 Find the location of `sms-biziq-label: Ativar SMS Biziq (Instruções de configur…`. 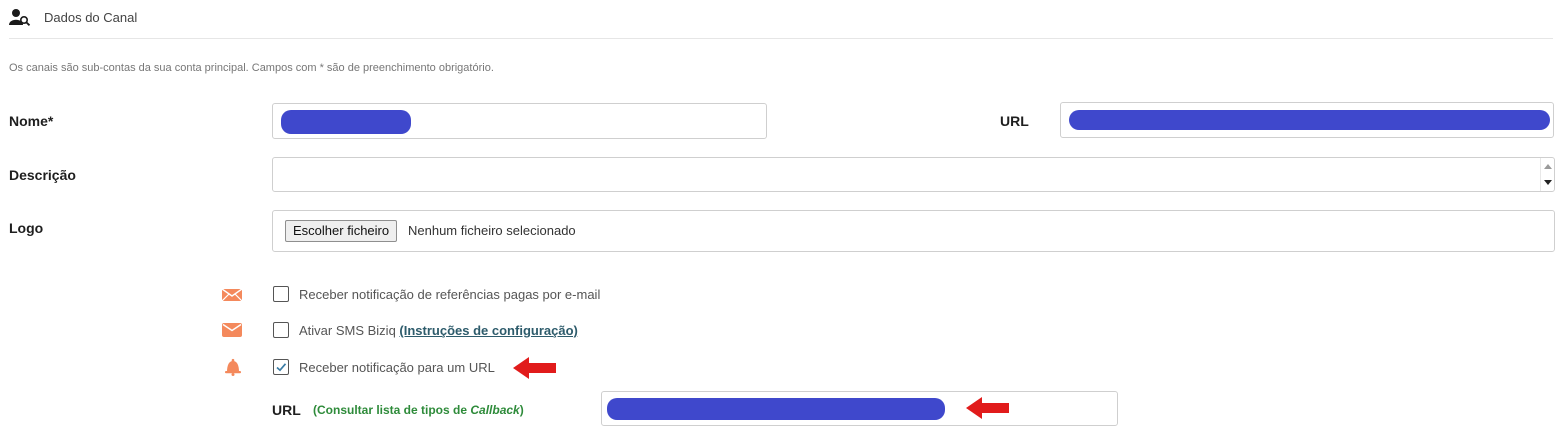

sms-biziq-label: Ativar SMS Biziq (Instruções de configur… is located at coordinates (438, 330).